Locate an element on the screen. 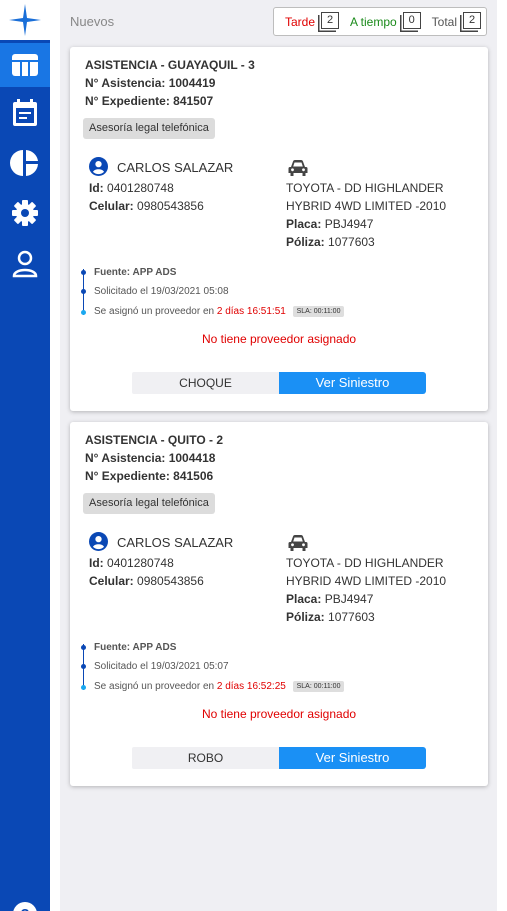  file-number: N° Expediente: 841506 is located at coordinates (149, 476).